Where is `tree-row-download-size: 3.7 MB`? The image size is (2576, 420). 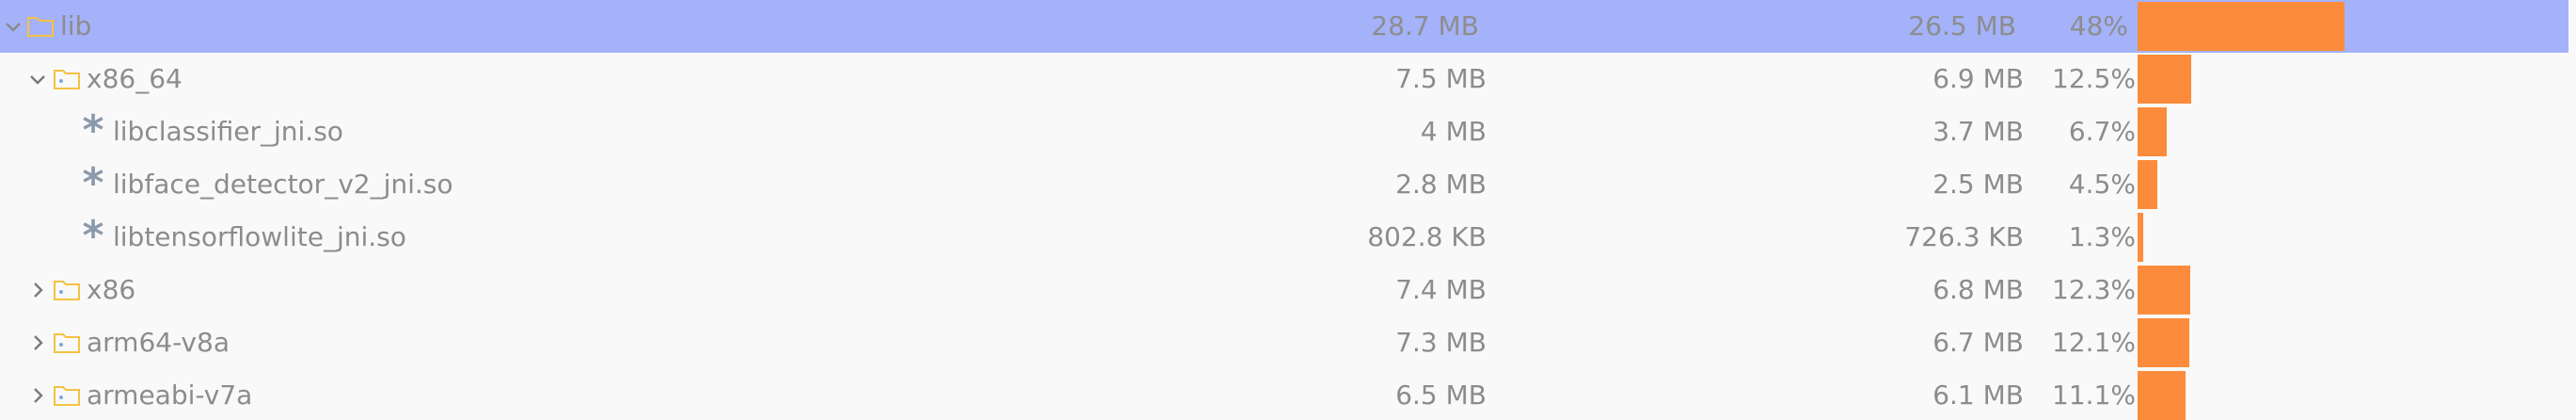 tree-row-download-size: 3.7 MB is located at coordinates (1978, 131).